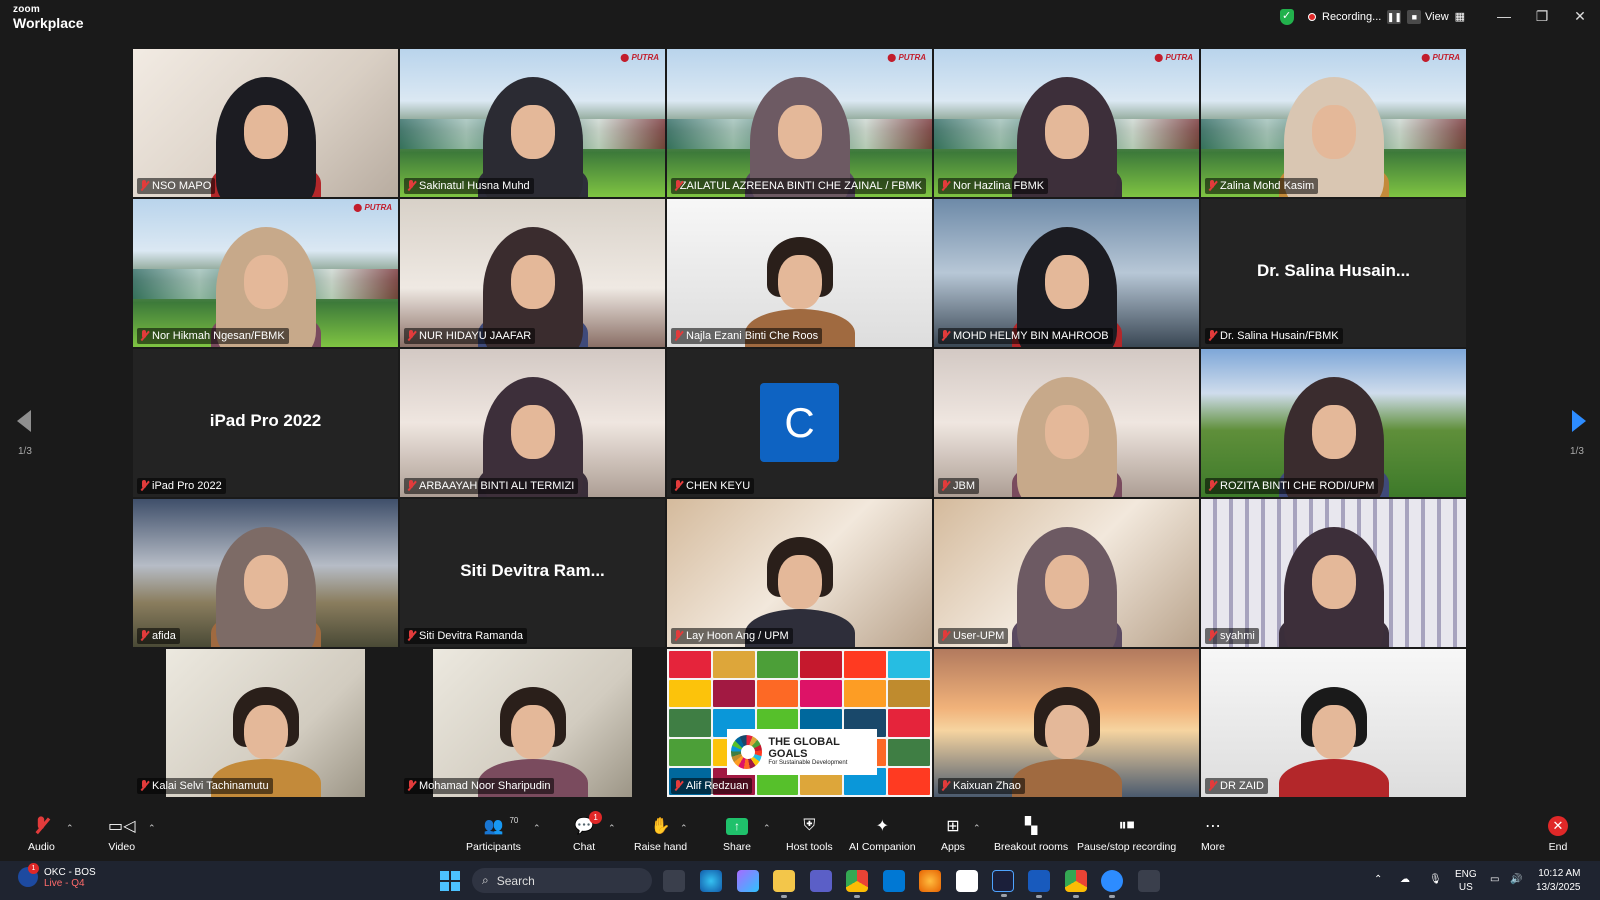 Image resolution: width=1600 pixels, height=900 pixels. Describe the element at coordinates (777, 665) in the screenshot. I see `sdg-goal-tile` at that location.